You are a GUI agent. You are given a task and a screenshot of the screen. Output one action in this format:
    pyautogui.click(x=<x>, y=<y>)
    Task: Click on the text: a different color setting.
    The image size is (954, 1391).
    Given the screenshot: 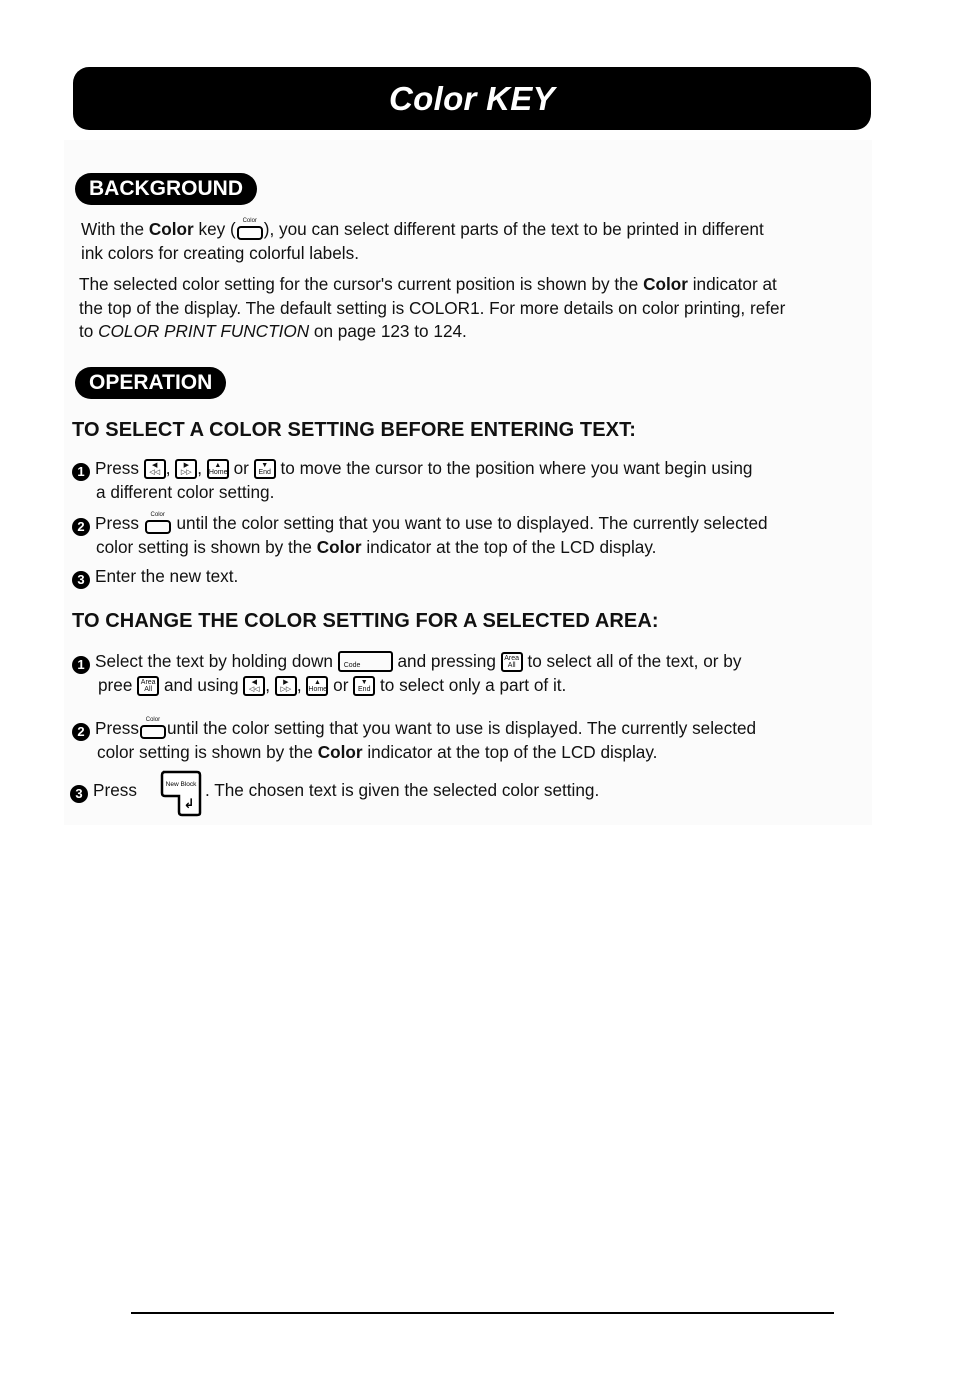 What is the action you would take?
    pyautogui.click(x=185, y=492)
    